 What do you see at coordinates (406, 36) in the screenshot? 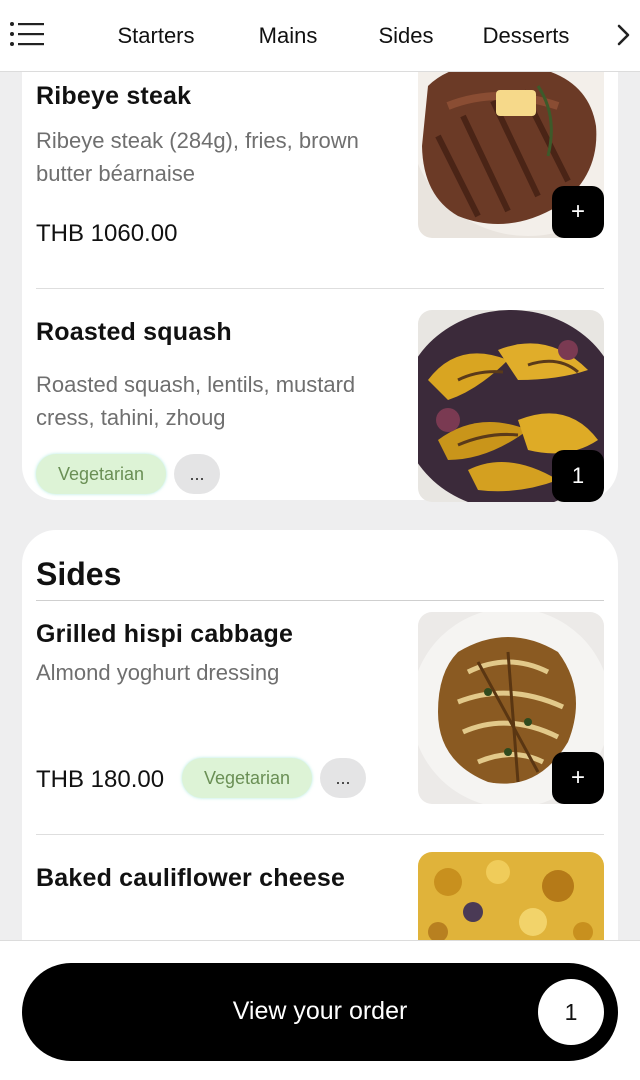
I see `tab-sides: Sides` at bounding box center [406, 36].